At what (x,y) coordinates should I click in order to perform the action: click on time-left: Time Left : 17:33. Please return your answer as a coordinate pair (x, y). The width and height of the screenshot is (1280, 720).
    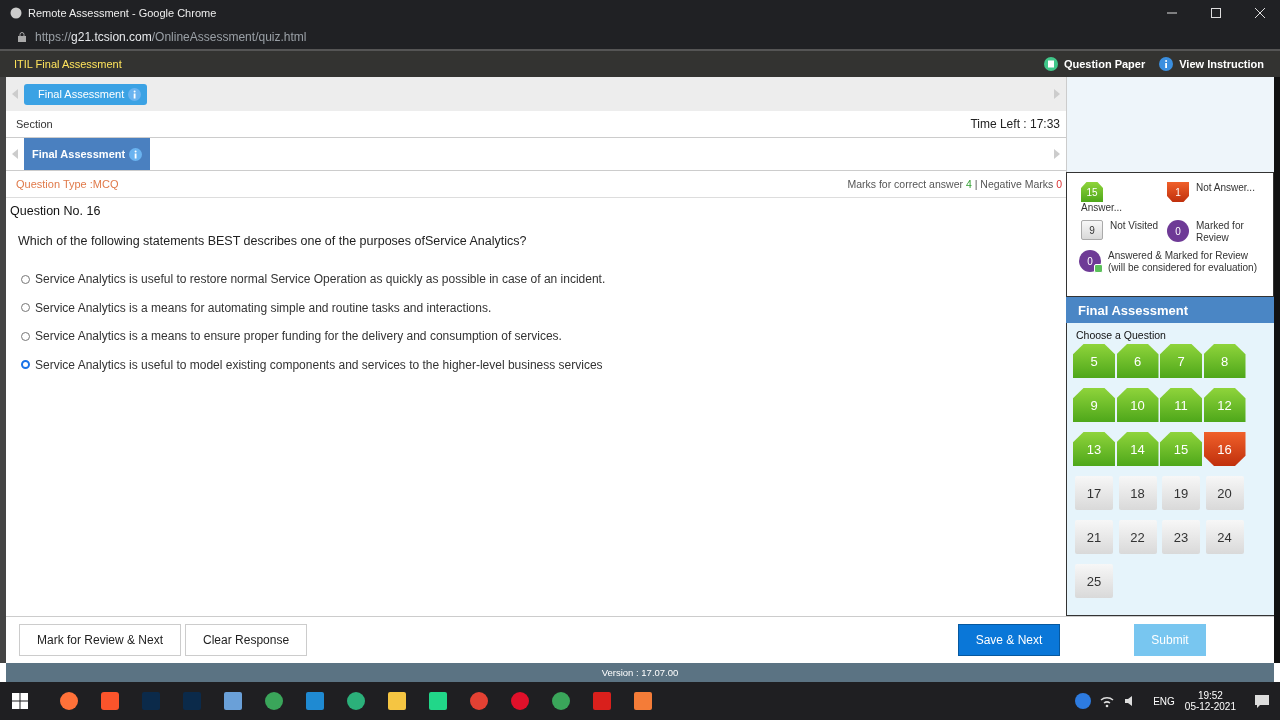
    Looking at the image, I should click on (1015, 124).